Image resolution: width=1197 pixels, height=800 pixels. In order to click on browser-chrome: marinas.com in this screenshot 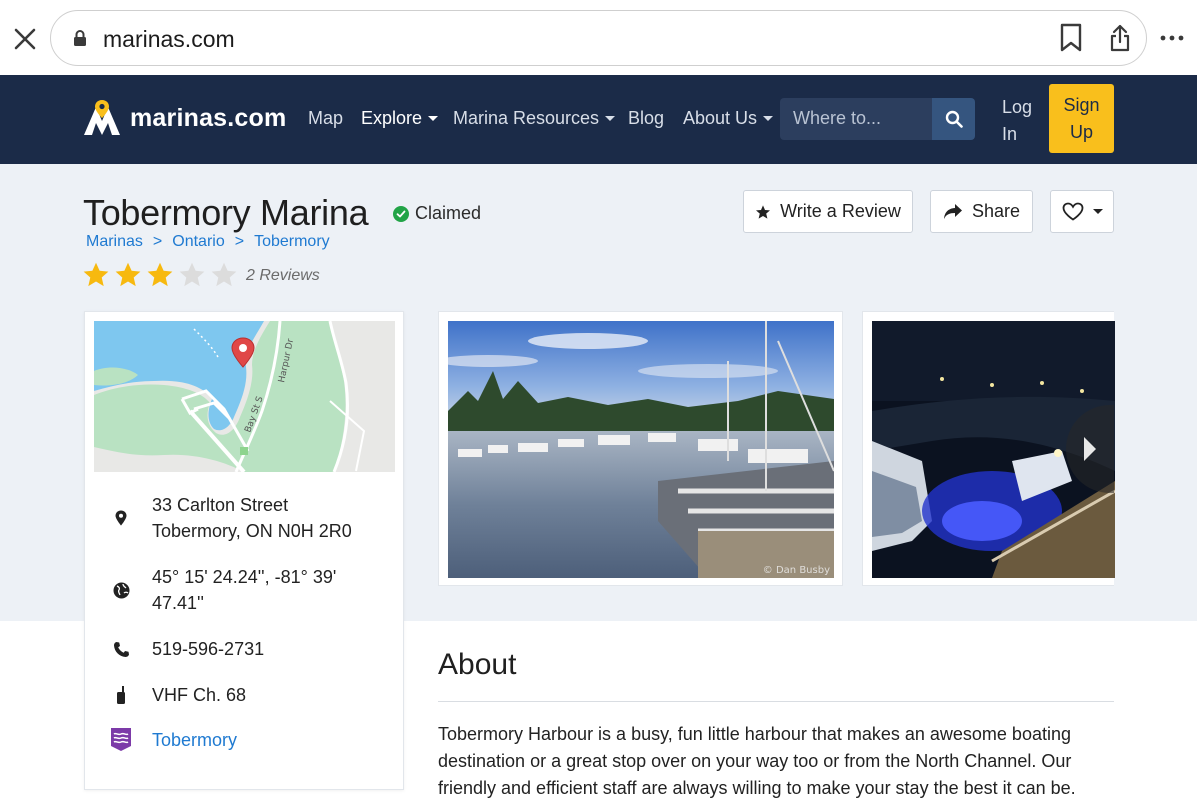, I will do `click(598, 37)`.